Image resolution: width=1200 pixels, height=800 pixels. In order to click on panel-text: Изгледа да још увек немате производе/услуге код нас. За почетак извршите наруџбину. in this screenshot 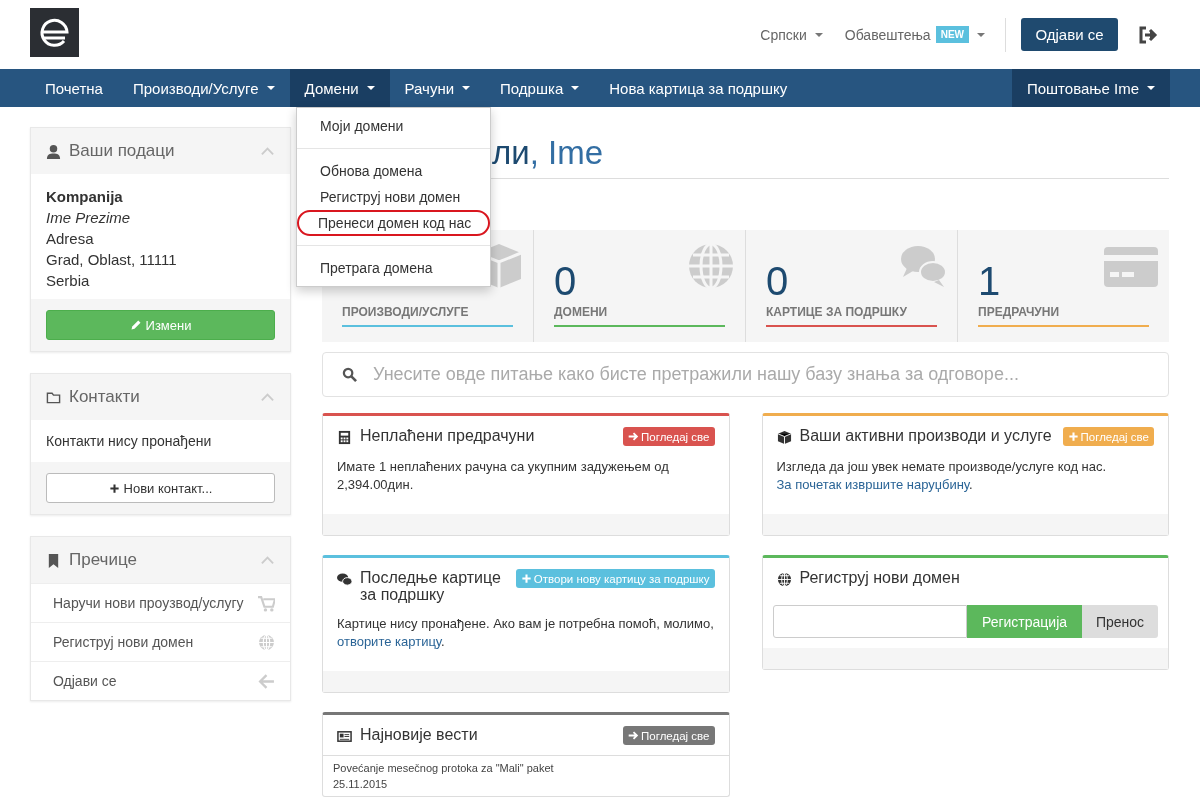, I will do `click(942, 476)`.